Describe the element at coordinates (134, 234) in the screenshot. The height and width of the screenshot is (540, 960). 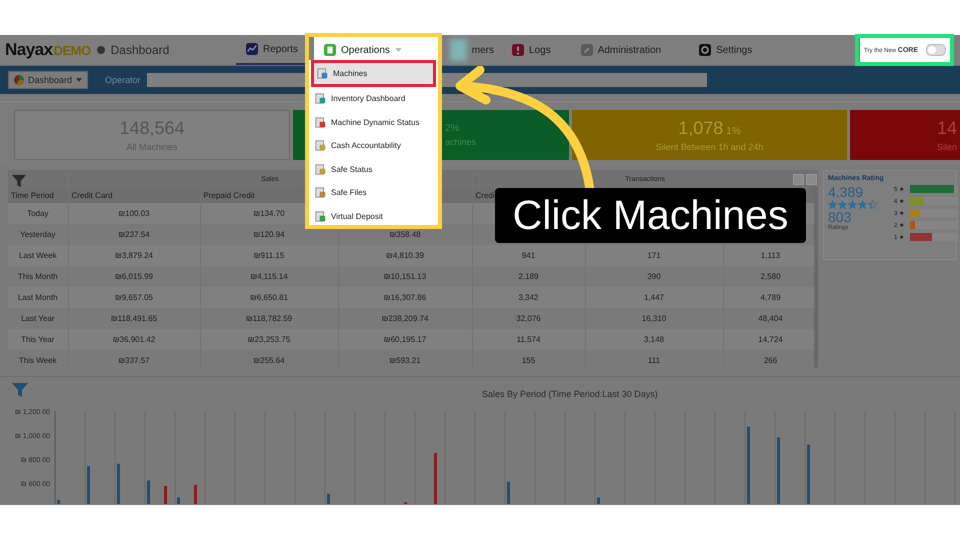
I see `table-cell: ₪237.54` at that location.